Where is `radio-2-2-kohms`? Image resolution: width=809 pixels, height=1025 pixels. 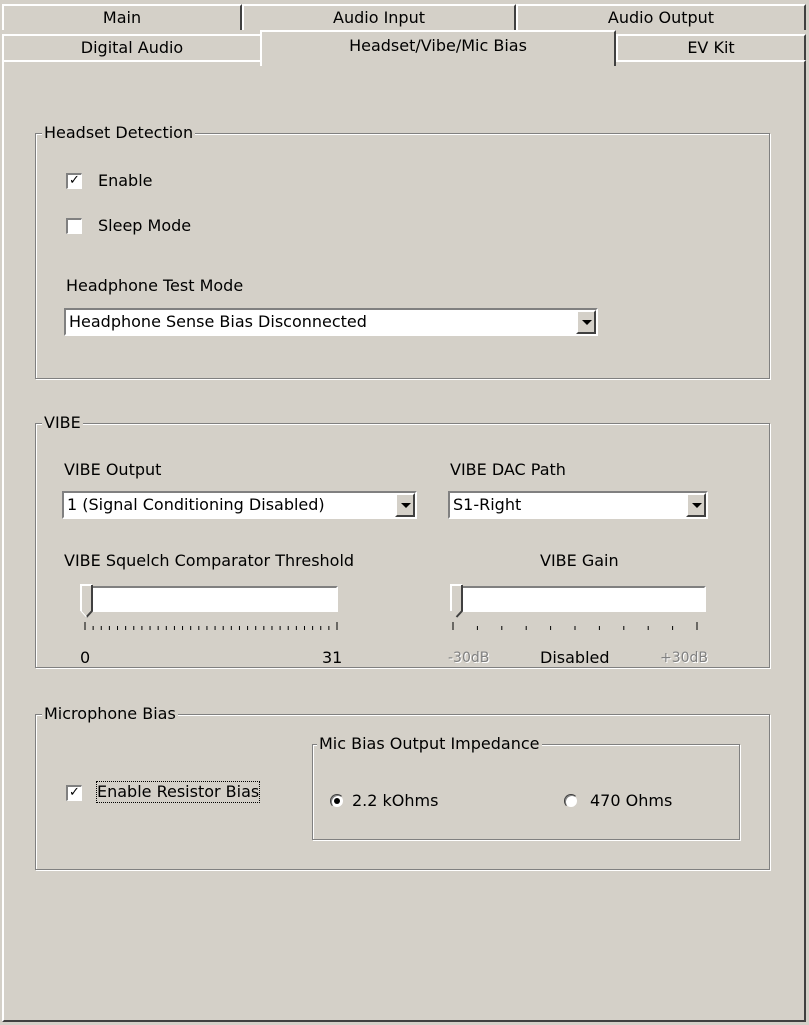 radio-2-2-kohms is located at coordinates (337, 801).